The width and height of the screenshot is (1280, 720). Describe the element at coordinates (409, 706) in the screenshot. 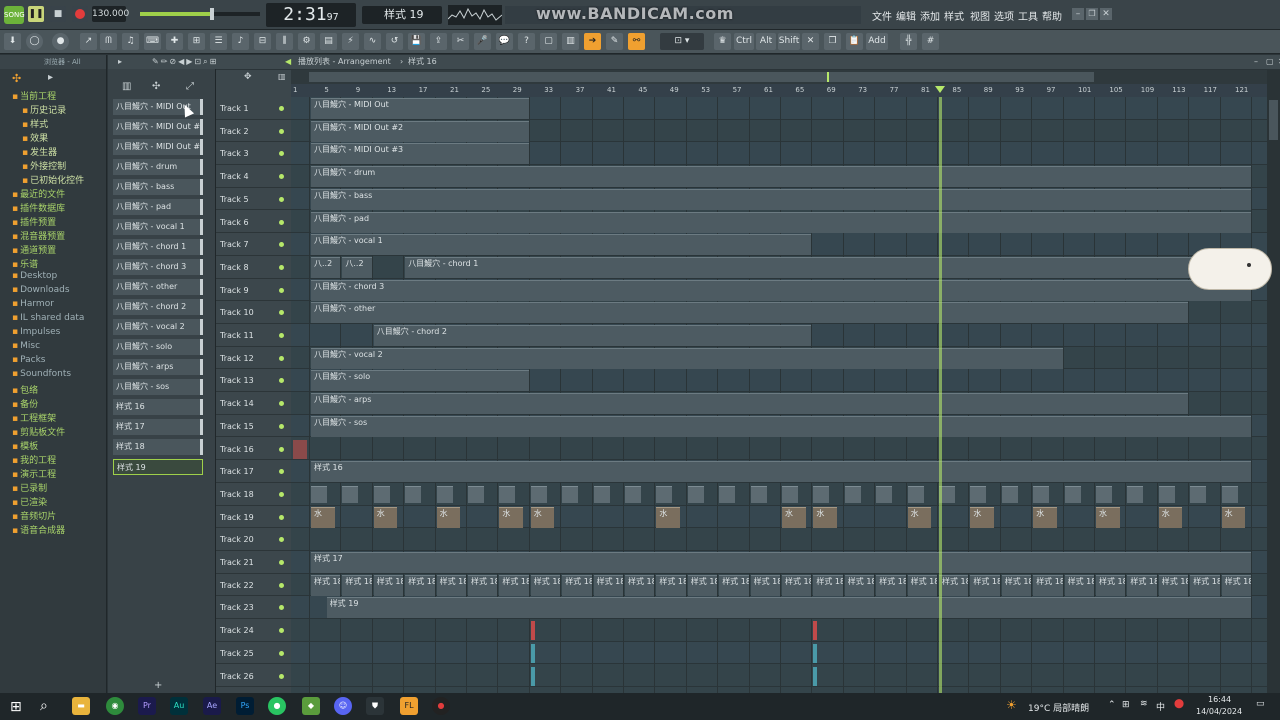

I see `fl-studio-icon: FL` at that location.